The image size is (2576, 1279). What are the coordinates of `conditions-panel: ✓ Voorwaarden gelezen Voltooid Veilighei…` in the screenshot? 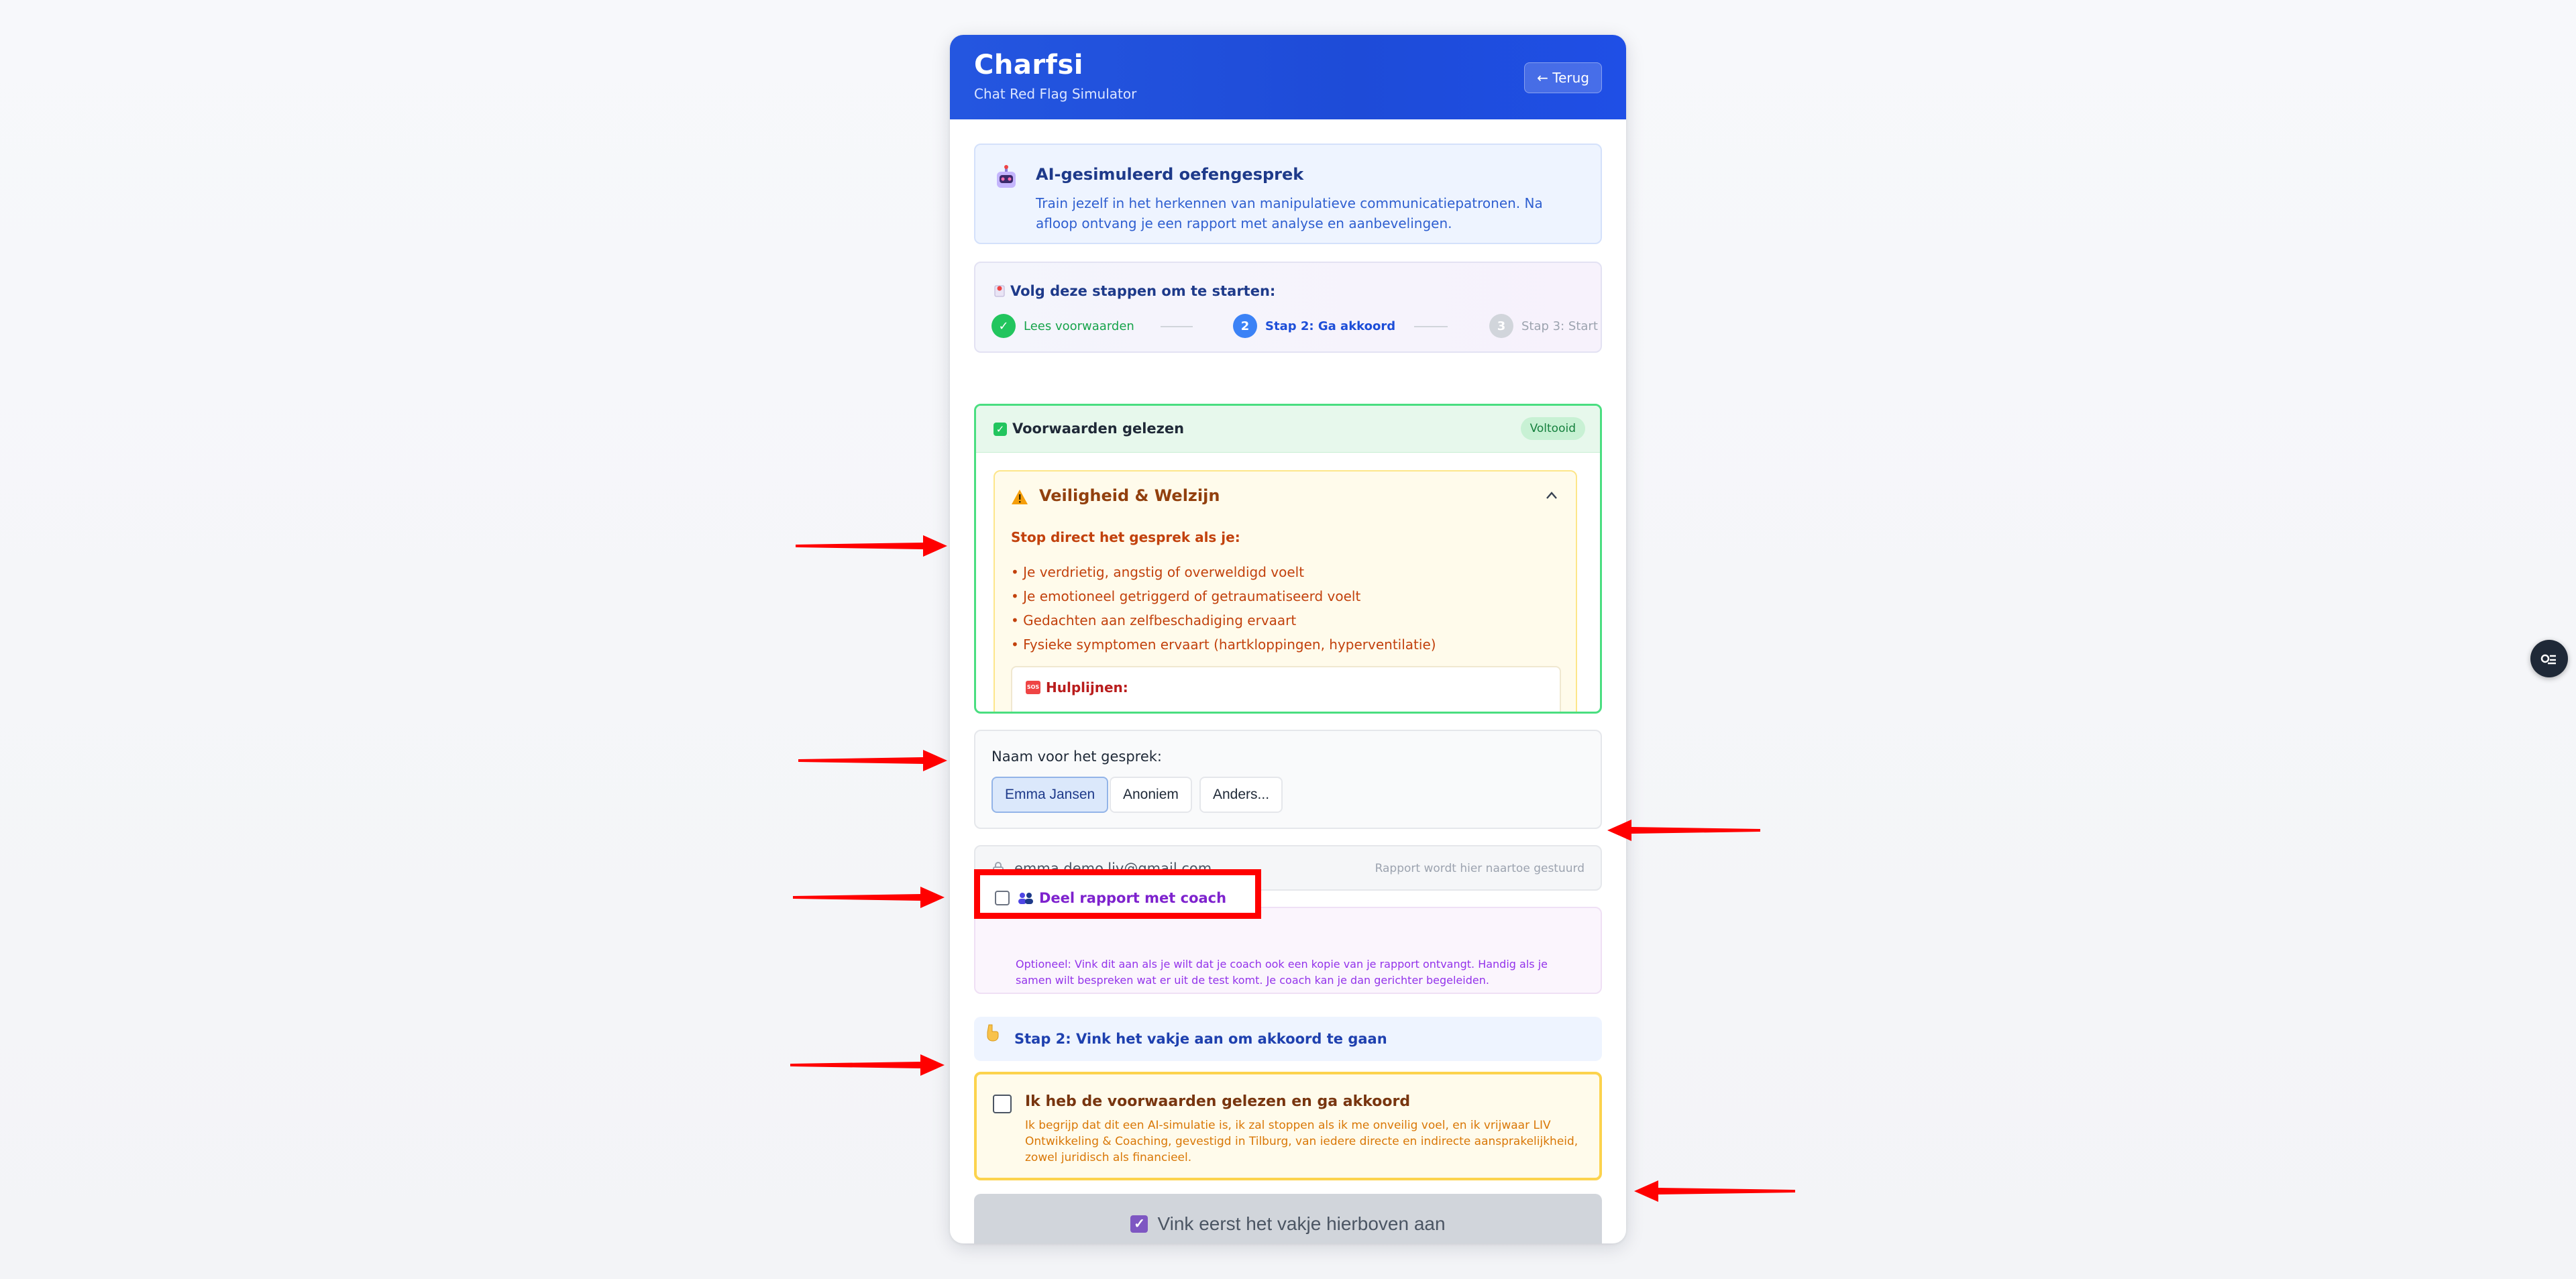 It's located at (1288, 559).